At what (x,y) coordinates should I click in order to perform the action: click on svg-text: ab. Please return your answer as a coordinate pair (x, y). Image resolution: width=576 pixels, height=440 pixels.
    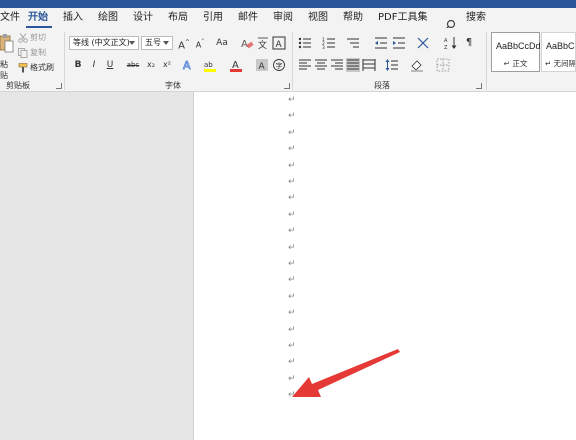
    Looking at the image, I should click on (208, 65).